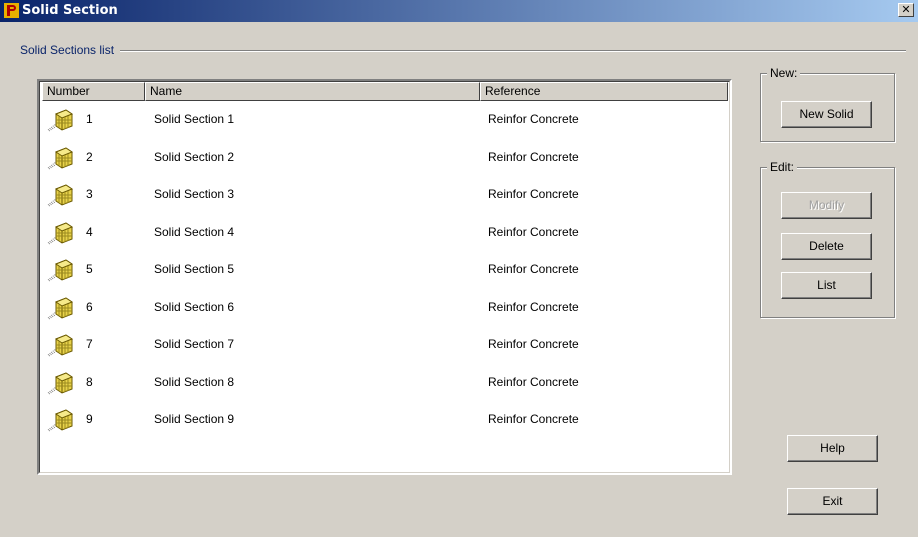 This screenshot has height=537, width=918. What do you see at coordinates (312, 91) in the screenshot?
I see `column-header-name: Name` at bounding box center [312, 91].